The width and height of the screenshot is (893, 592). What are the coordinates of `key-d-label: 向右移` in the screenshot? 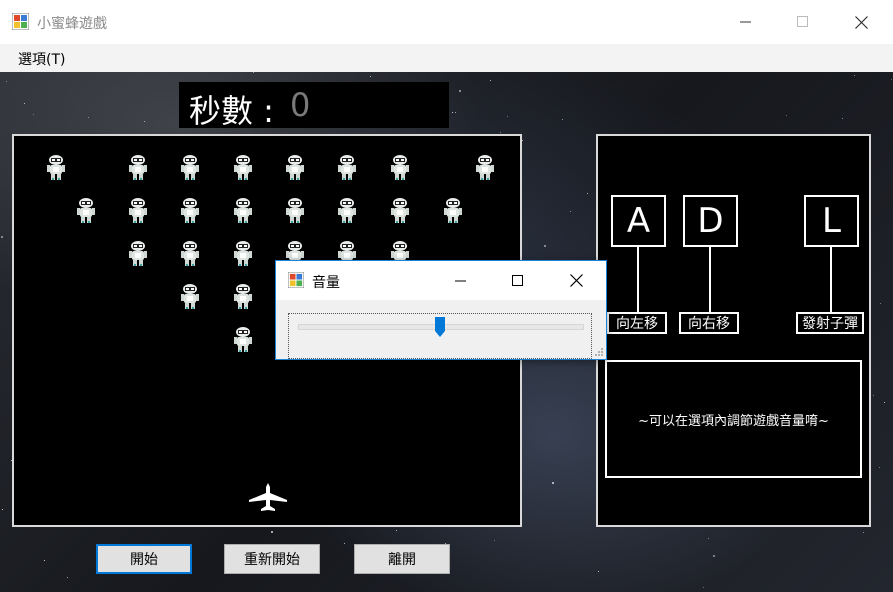 It's located at (709, 323).